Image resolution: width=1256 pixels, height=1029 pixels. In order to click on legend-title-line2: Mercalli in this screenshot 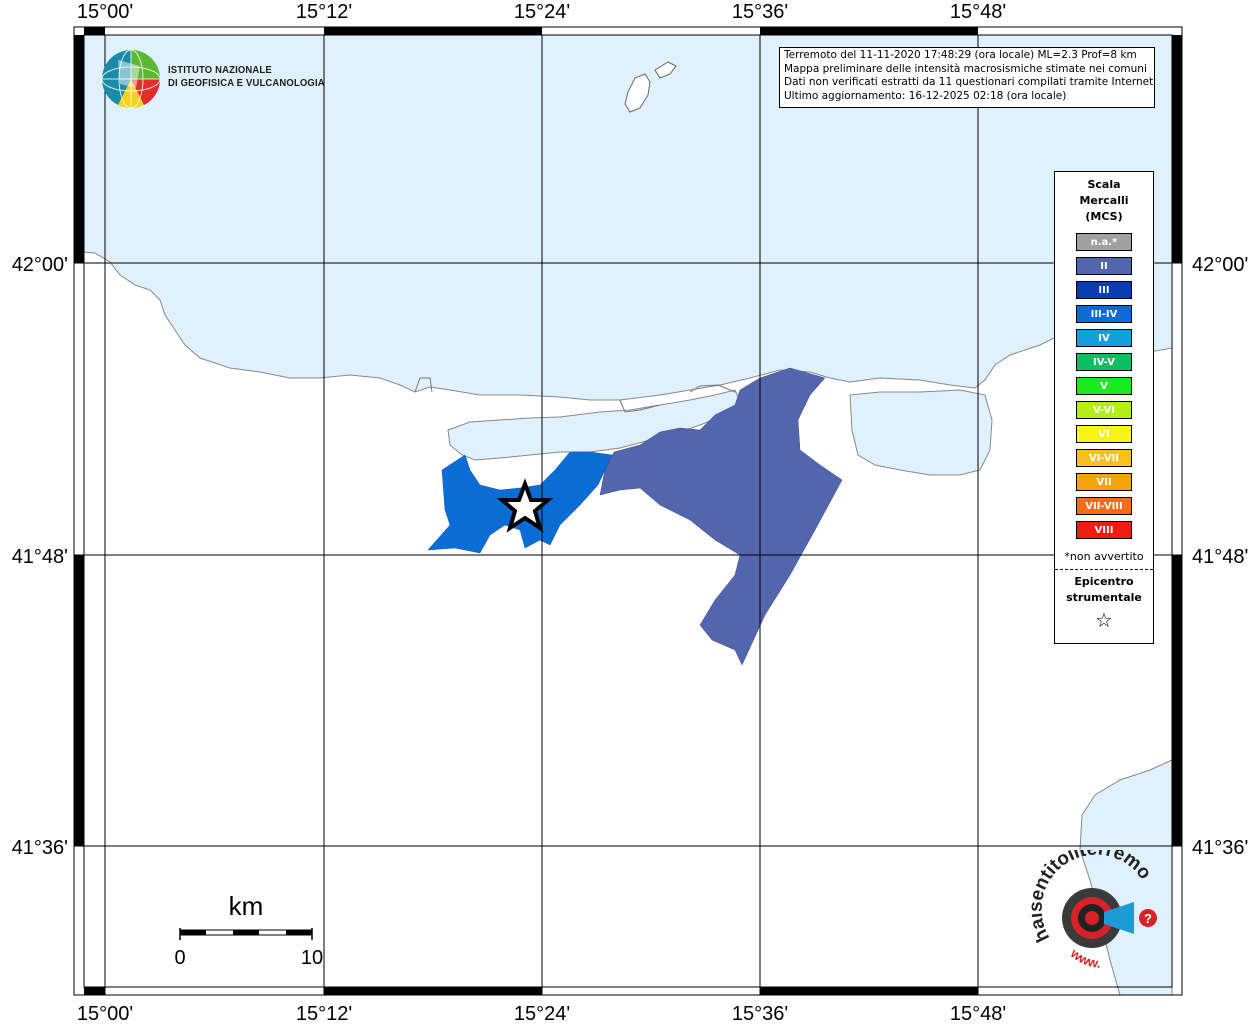, I will do `click(1104, 200)`.